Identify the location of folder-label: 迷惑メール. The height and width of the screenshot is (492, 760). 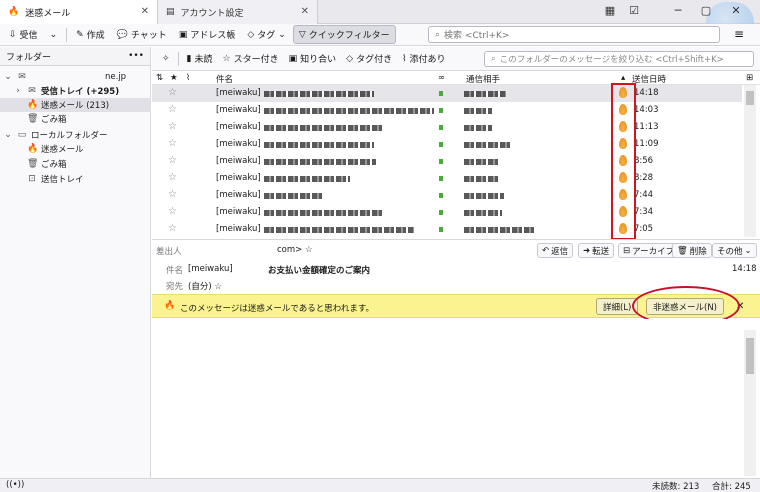
(62, 150).